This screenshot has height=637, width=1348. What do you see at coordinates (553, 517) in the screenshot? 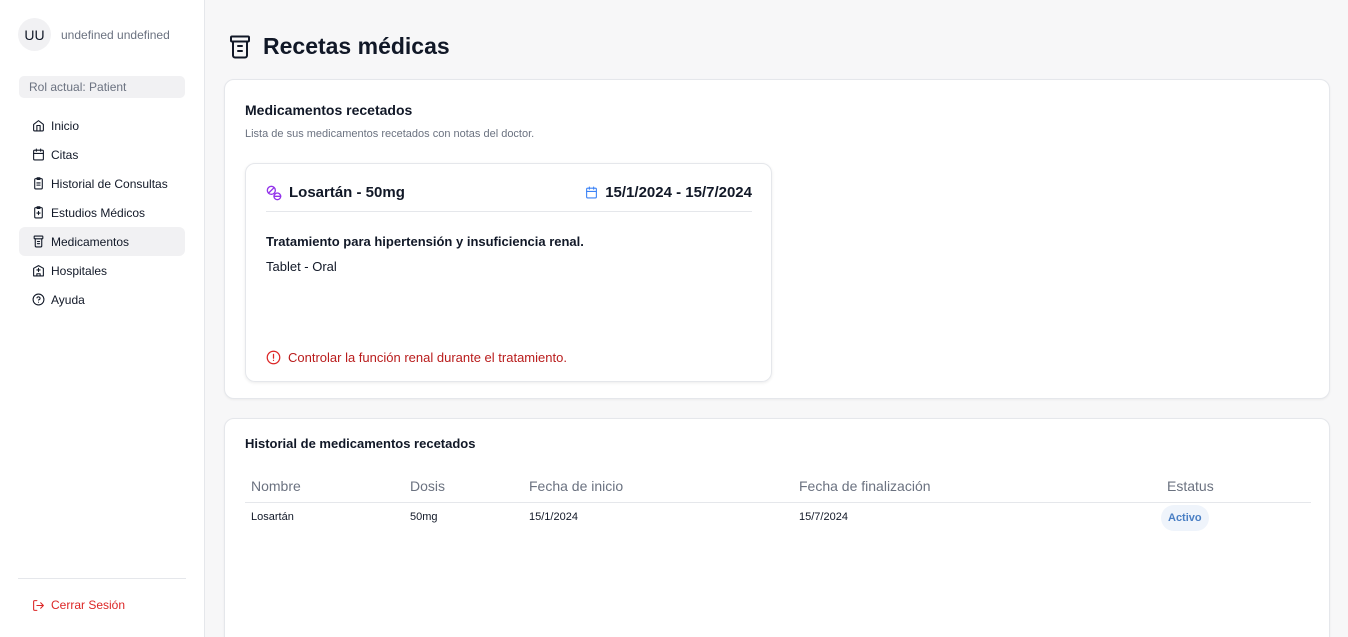
I see `cell-start-date: 15/1/2024` at bounding box center [553, 517].